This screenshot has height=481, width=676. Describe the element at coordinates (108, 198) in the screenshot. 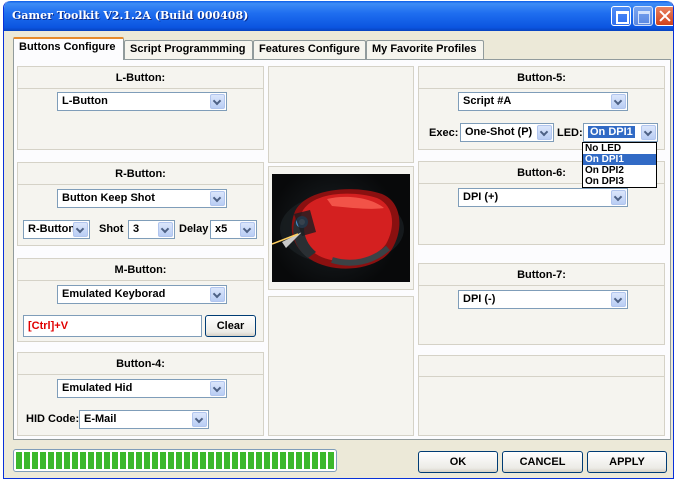

I see `select-value: Button Keep Shot` at that location.